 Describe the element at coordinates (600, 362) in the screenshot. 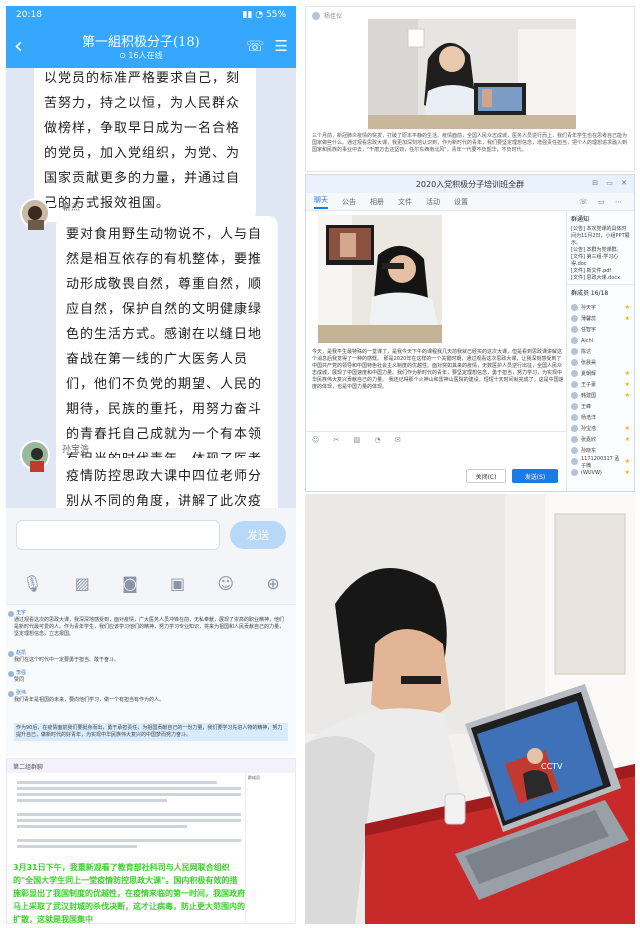

I see `member-item: 张晨昊` at that location.